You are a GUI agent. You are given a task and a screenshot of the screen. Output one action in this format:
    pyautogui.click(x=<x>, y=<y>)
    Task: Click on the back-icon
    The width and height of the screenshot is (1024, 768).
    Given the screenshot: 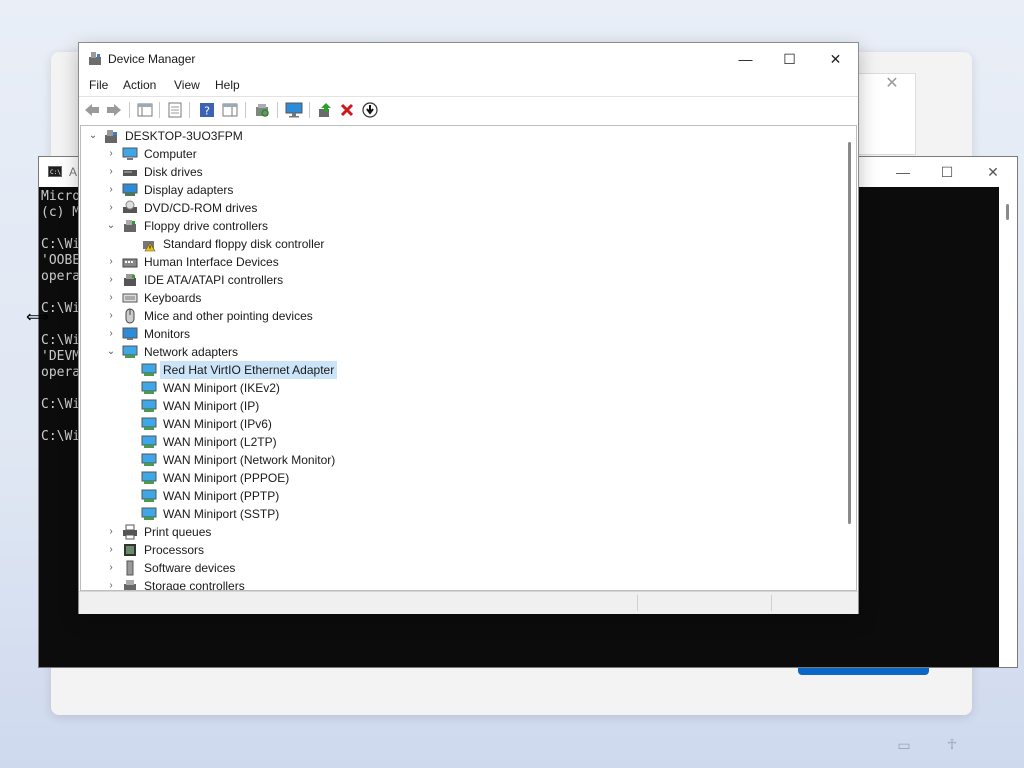 What is the action you would take?
    pyautogui.click(x=92, y=110)
    